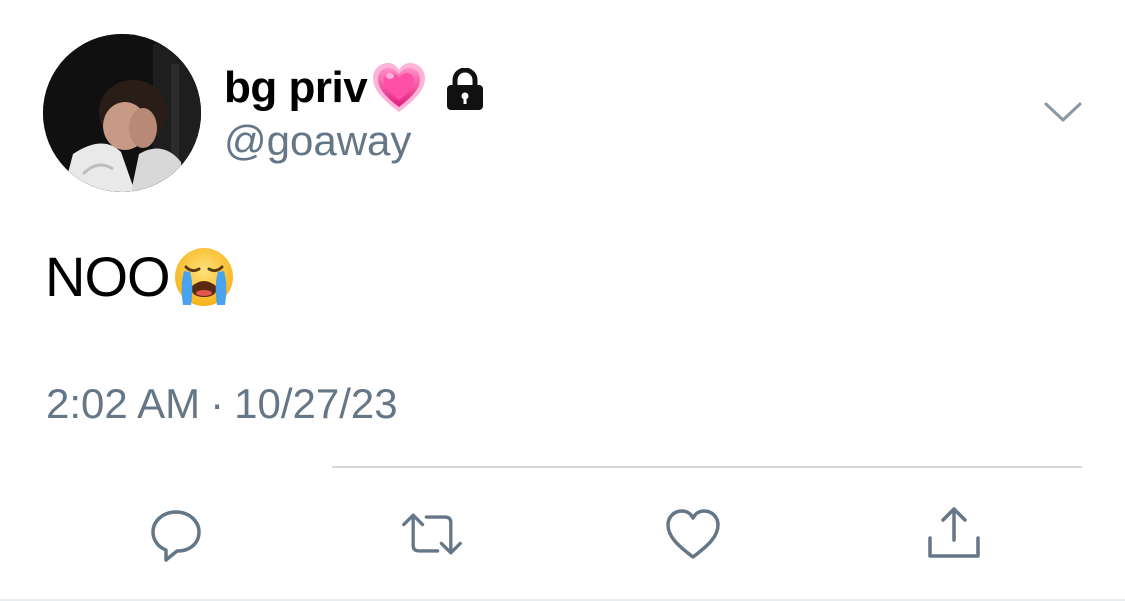 This screenshot has height=601, width=1125. I want to click on tweet-text-label: NOO, so click(108, 276).